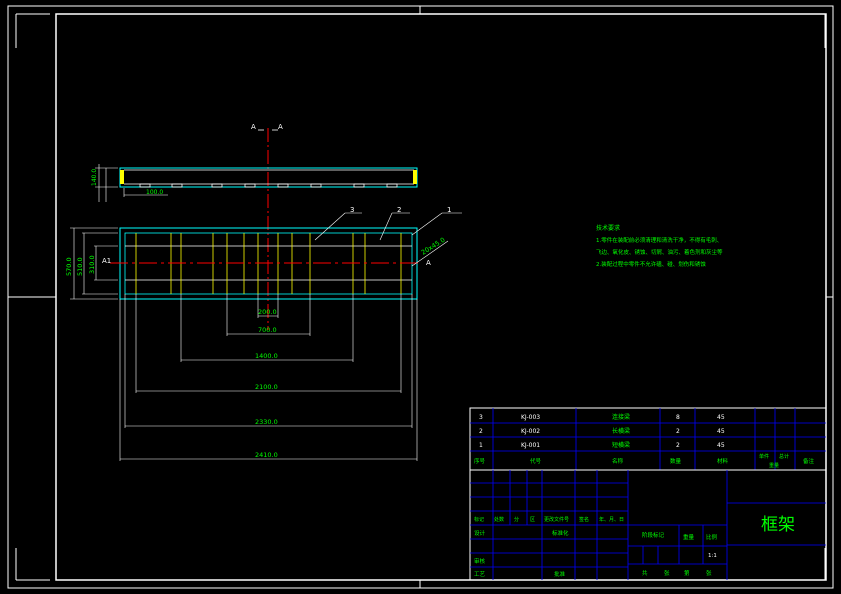  I want to click on header-remark: 备注, so click(809, 461).